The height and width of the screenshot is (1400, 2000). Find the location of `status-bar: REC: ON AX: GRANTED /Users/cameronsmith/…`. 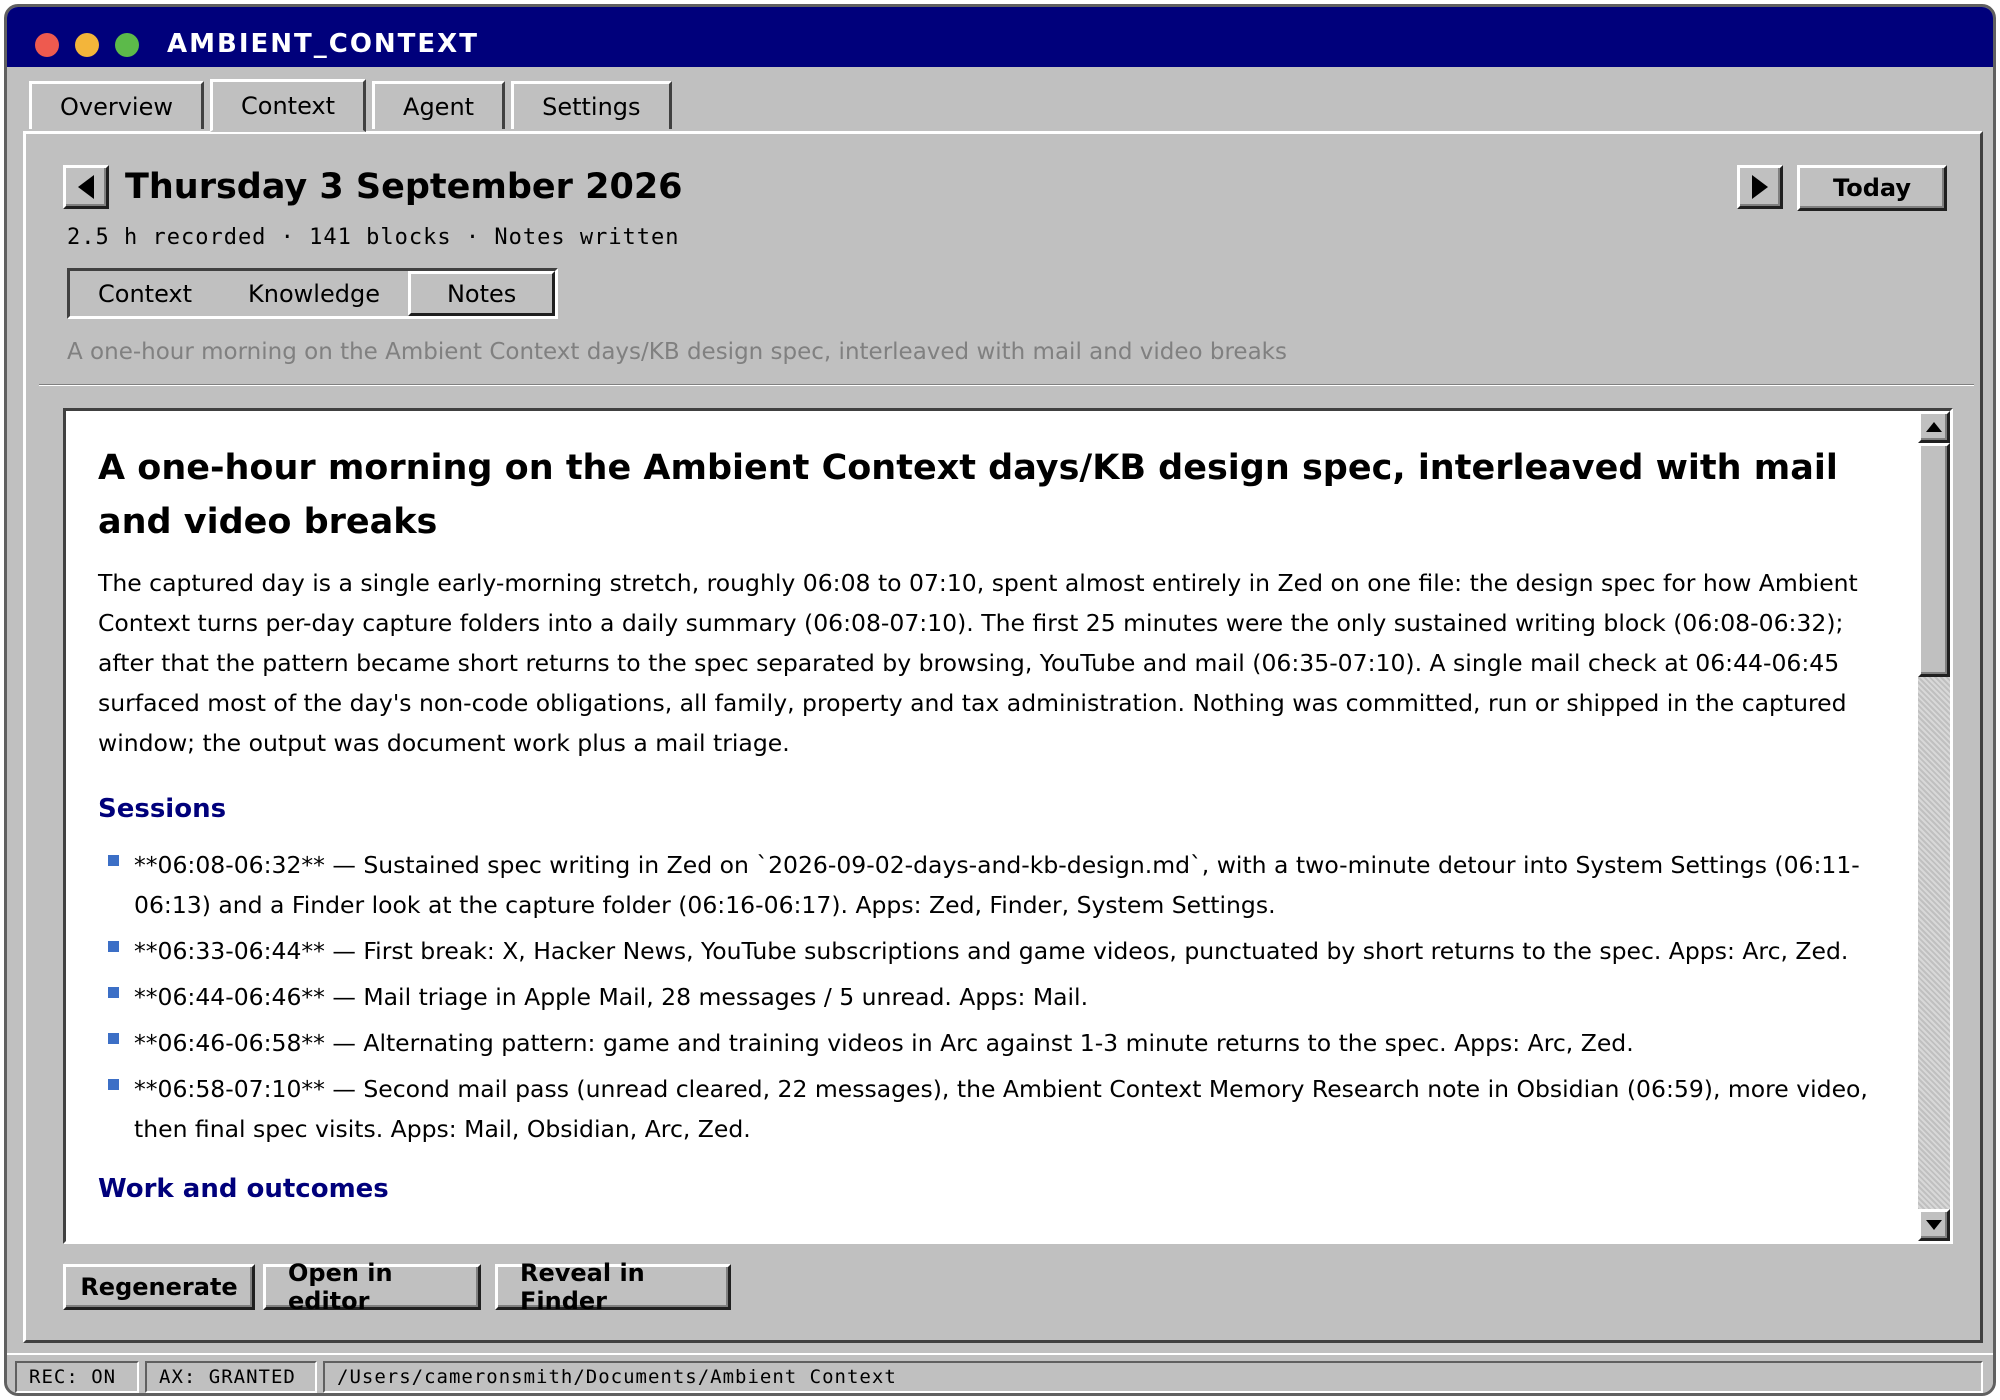

status-bar: REC: ON AX: GRANTED /Users/cameronsmith/… is located at coordinates (1000, 1373).